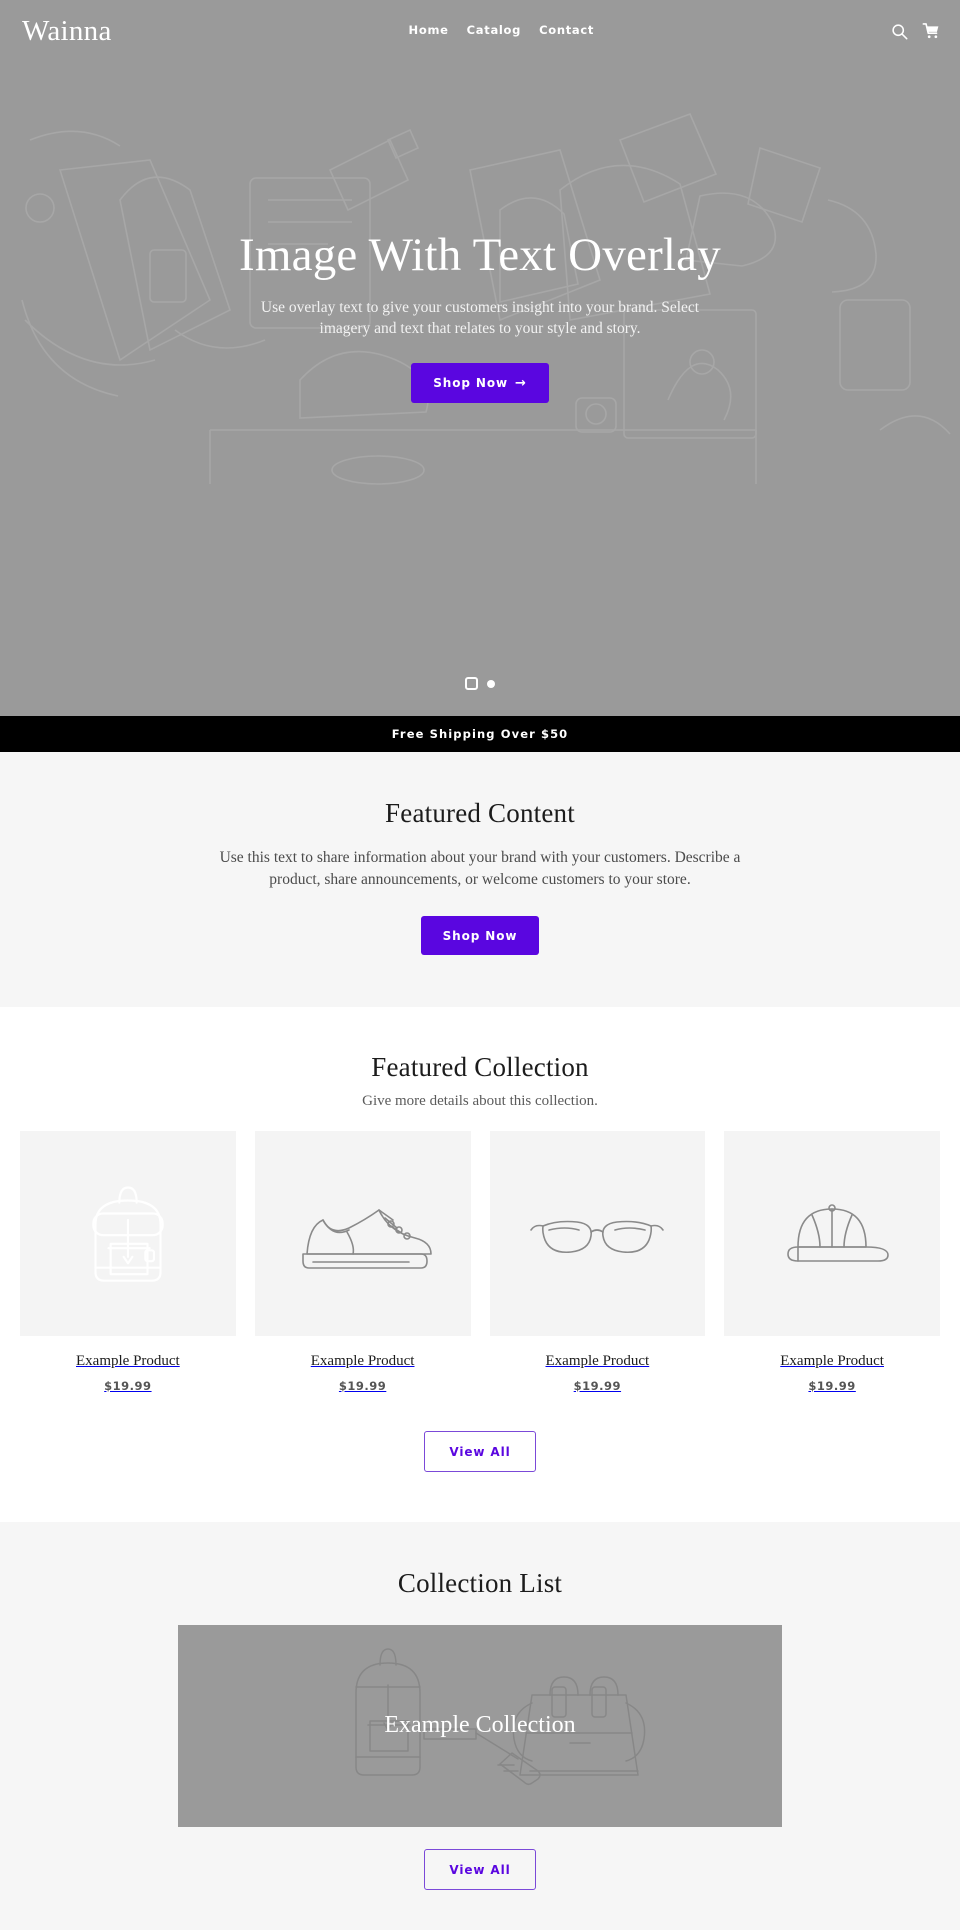 The width and height of the screenshot is (960, 1930). I want to click on featured-content-shop-now-button: Shop Now, so click(480, 935).